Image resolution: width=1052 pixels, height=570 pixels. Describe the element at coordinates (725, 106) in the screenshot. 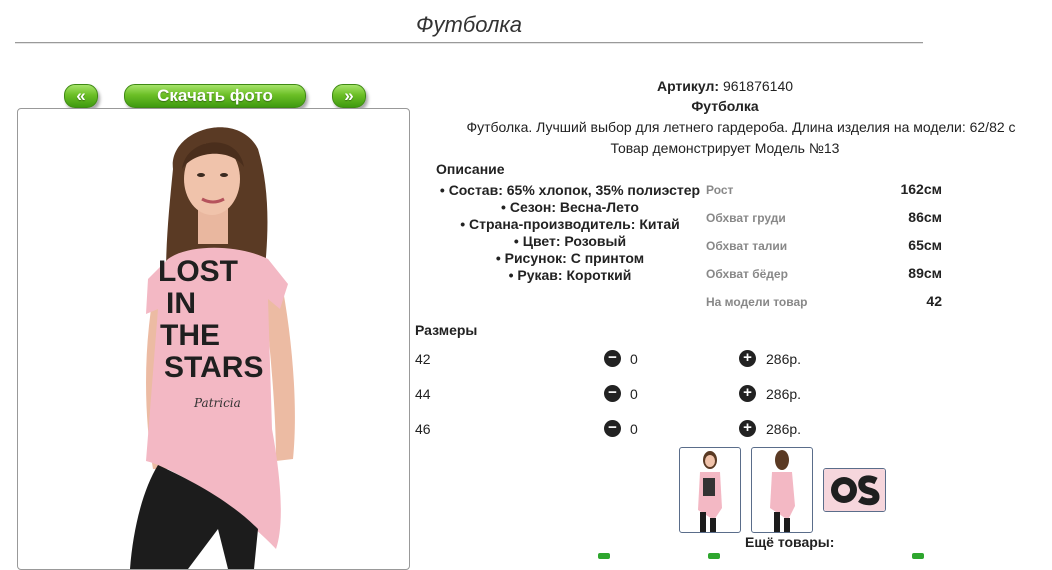

I see `product-name: Футболка` at that location.